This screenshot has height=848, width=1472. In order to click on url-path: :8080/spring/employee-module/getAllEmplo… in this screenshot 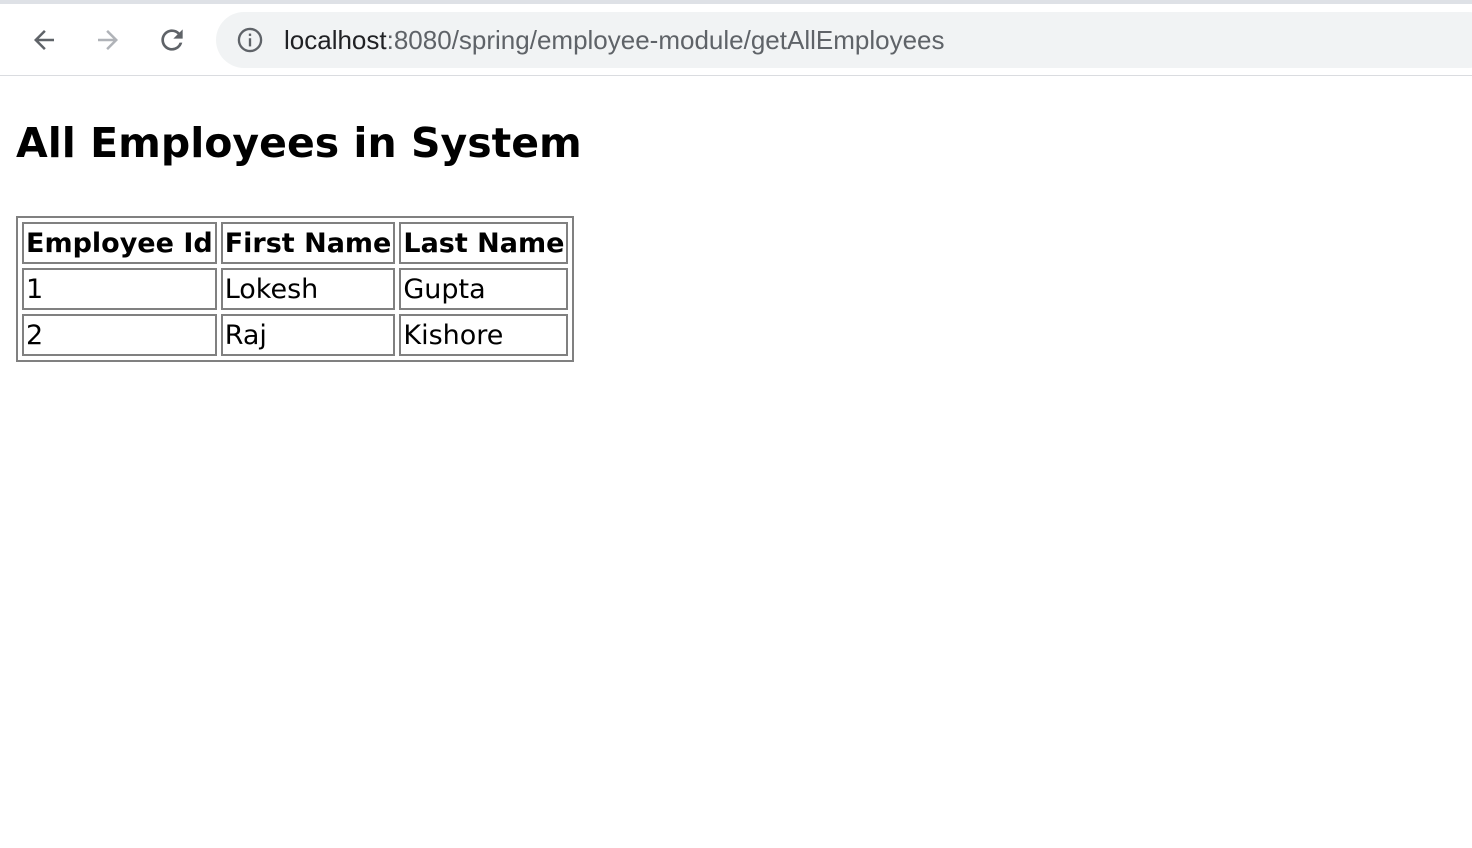, I will do `click(665, 40)`.